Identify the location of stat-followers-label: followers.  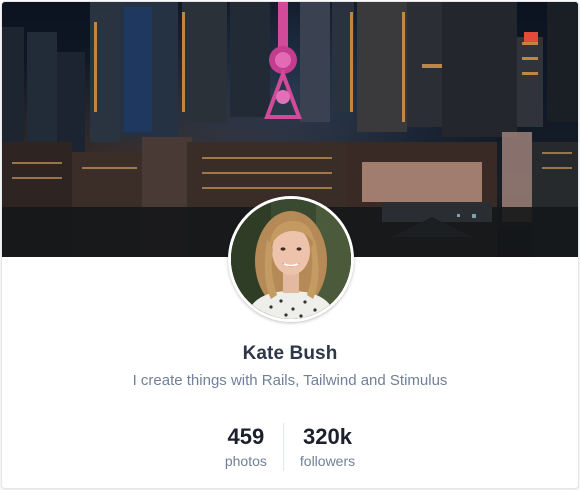
(327, 461).